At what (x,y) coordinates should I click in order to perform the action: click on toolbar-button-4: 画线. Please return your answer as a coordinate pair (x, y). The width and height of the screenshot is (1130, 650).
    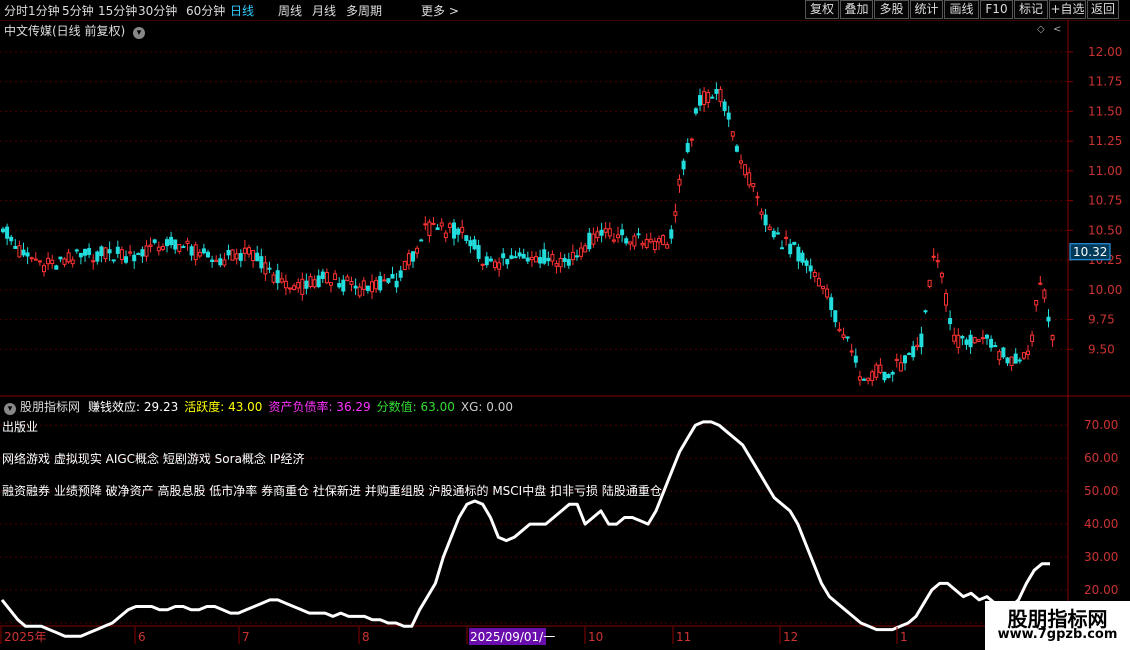
    Looking at the image, I should click on (961, 9).